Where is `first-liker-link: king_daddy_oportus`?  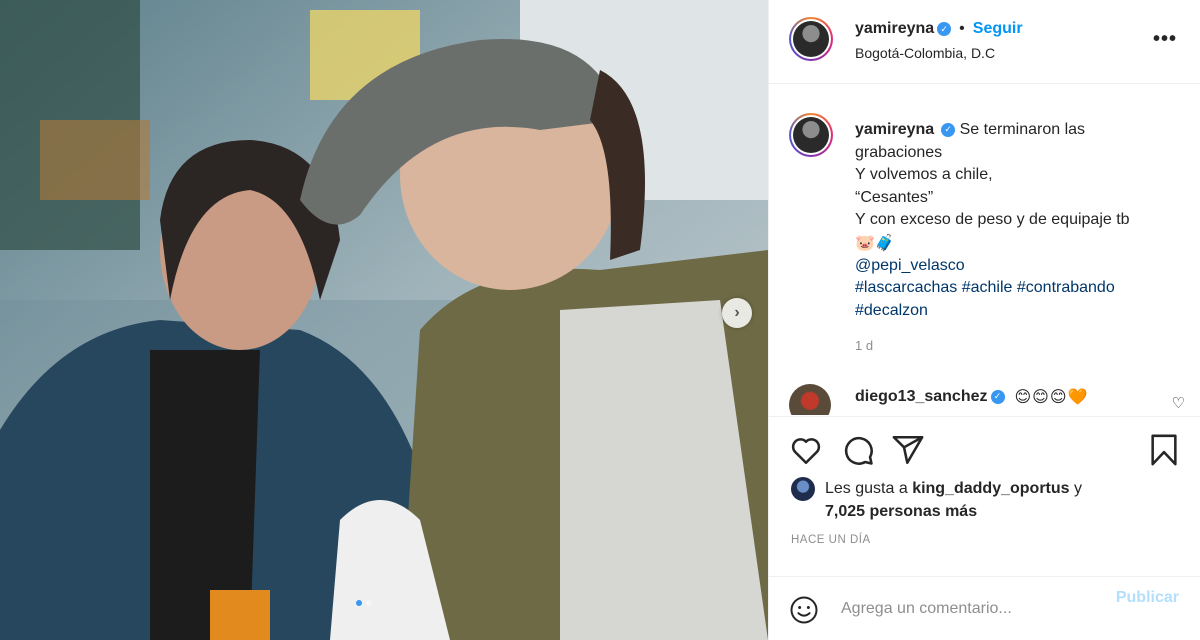
first-liker-link: king_daddy_oportus is located at coordinates (990, 489).